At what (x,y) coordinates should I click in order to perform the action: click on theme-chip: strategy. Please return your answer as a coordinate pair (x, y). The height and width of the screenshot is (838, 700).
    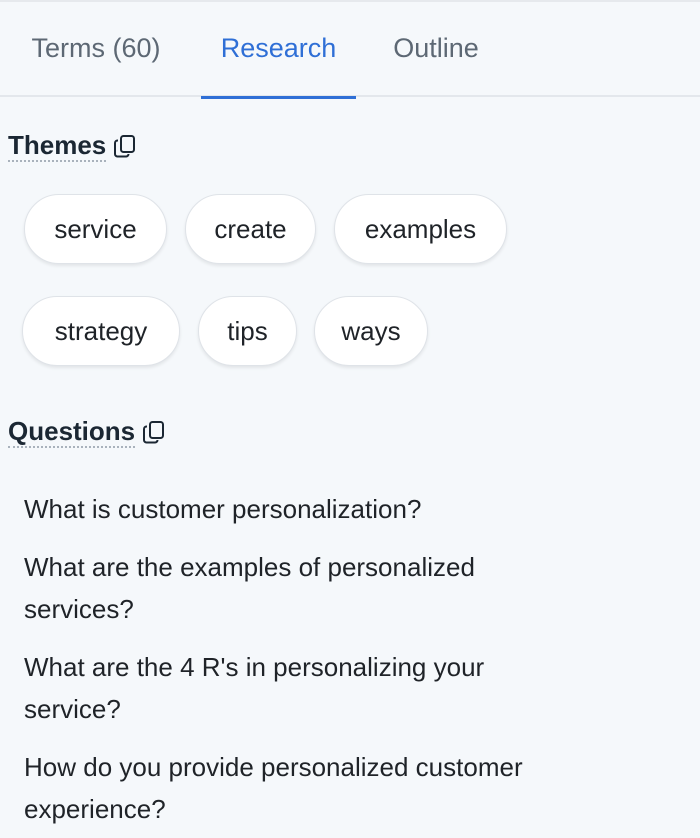
    Looking at the image, I should click on (101, 331).